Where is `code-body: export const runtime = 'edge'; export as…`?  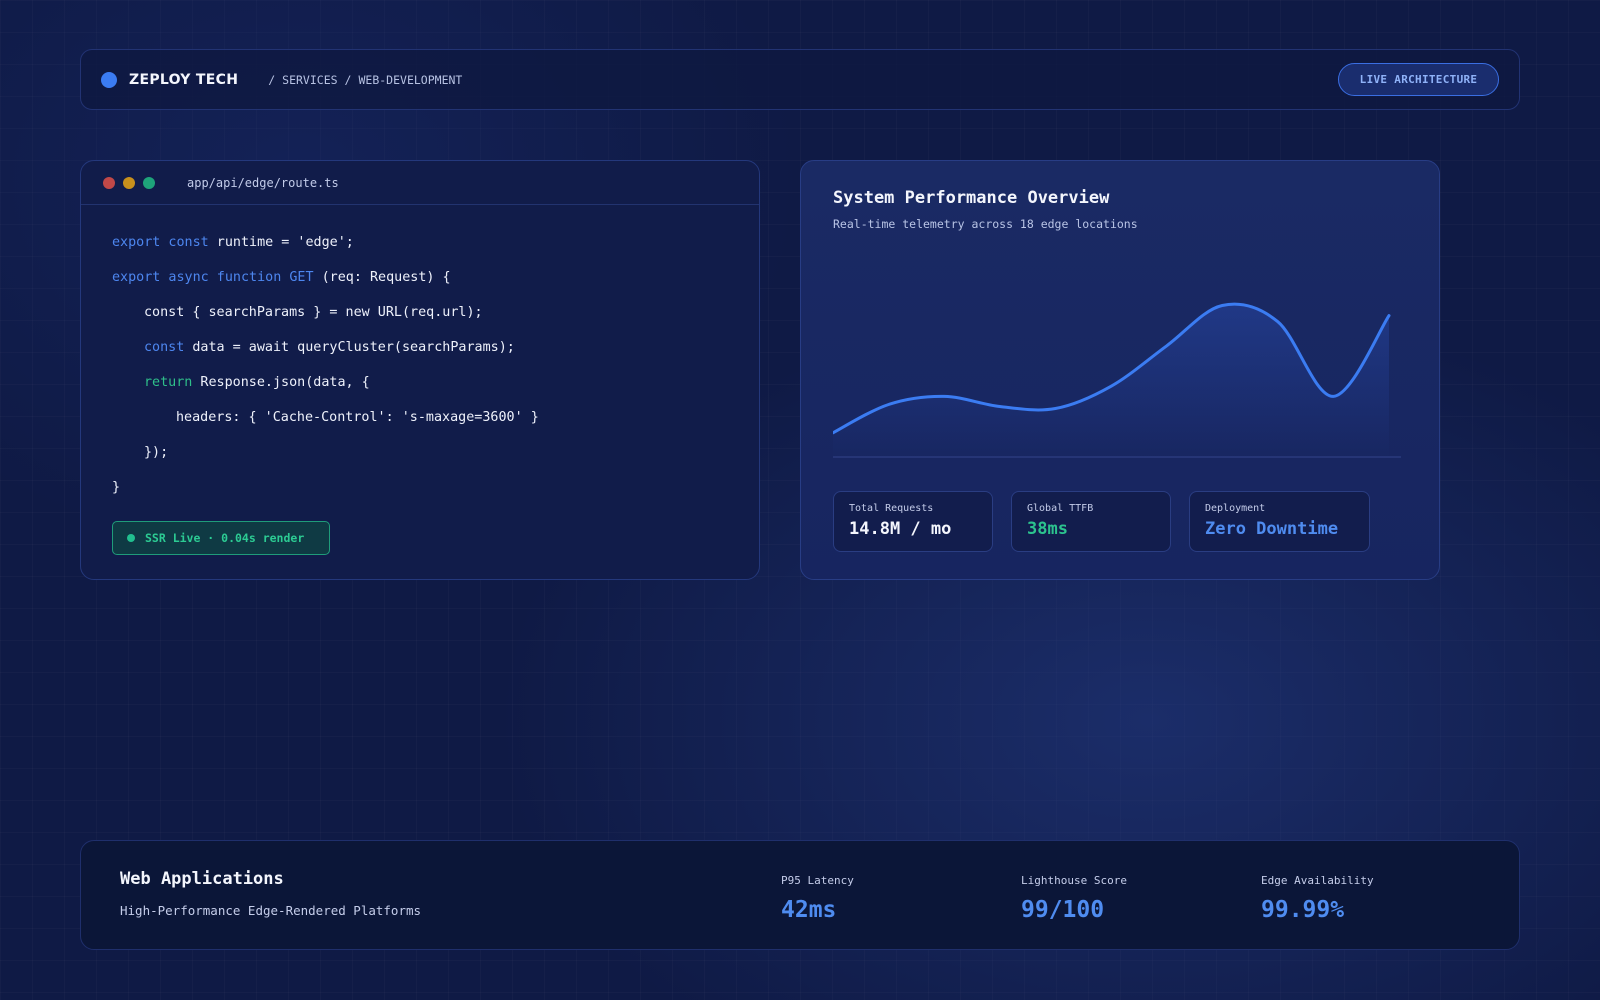
code-body: export const runtime = 'edge'; export as… is located at coordinates (420, 355).